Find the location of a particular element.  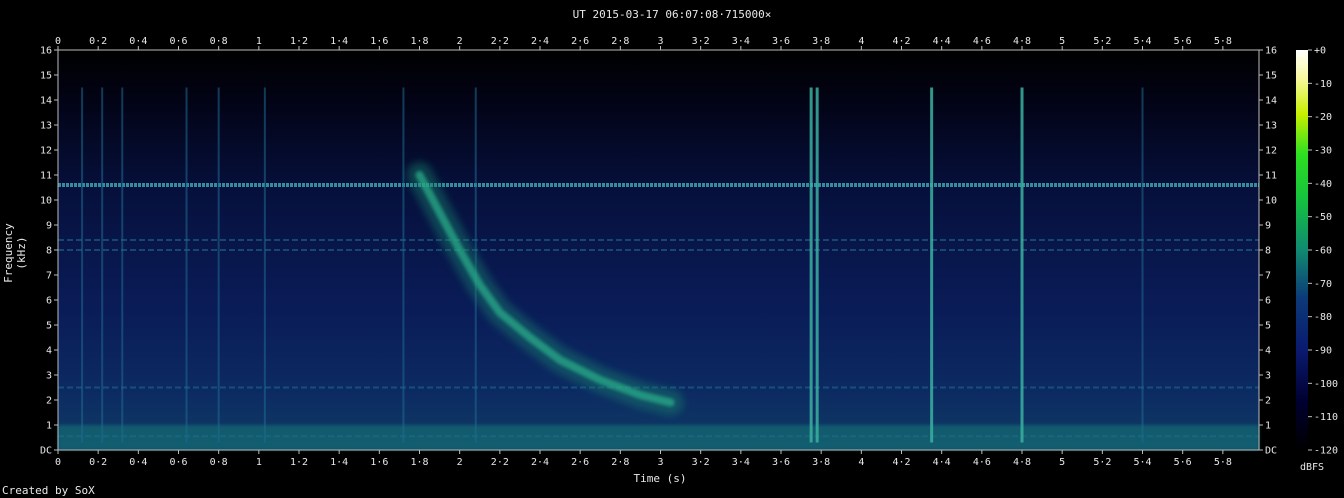

x-tick-label: 2·8 is located at coordinates (620, 462).